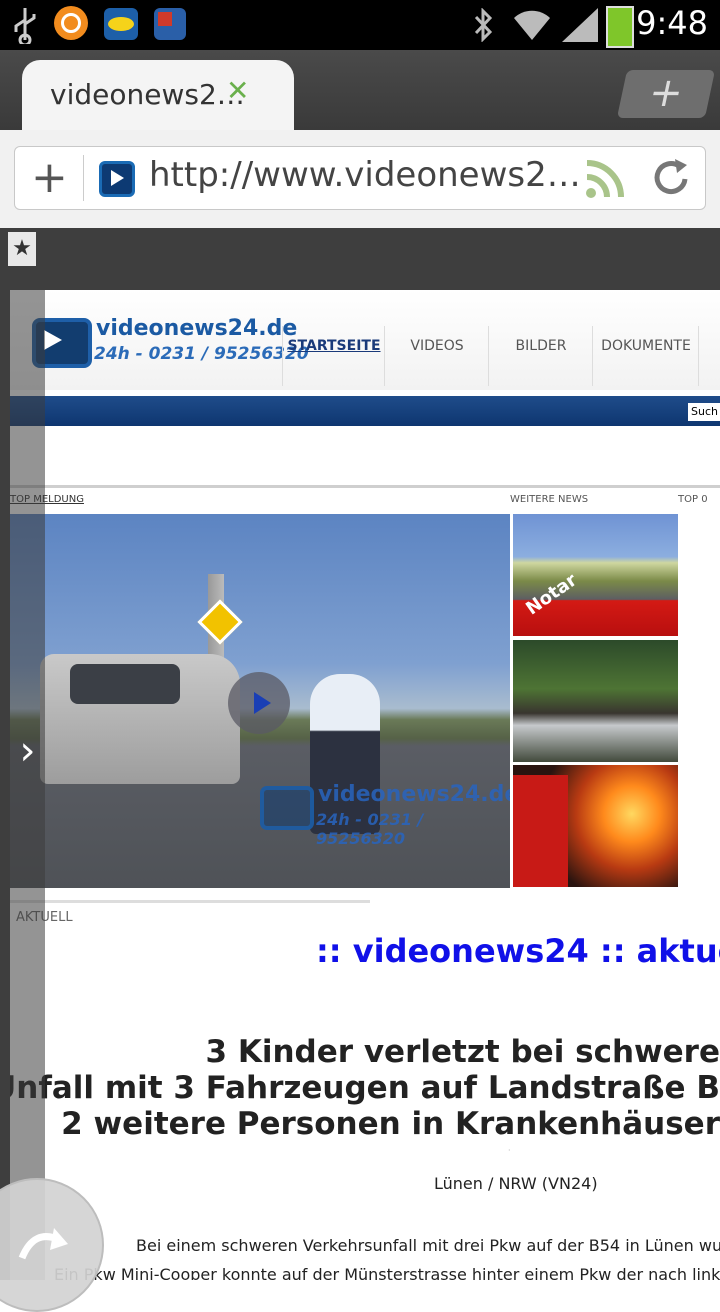 This screenshot has height=1312, width=720. What do you see at coordinates (518, 951) in the screenshot?
I see `headline: :: videonews24 :: aktuell ::` at bounding box center [518, 951].